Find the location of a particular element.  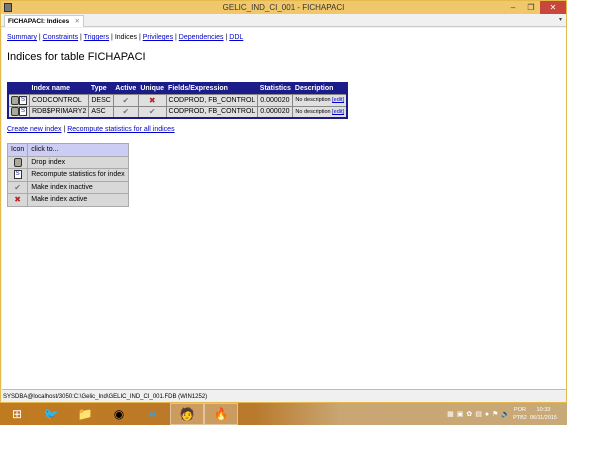

chrome-icon: ◉ is located at coordinates (119, 414).